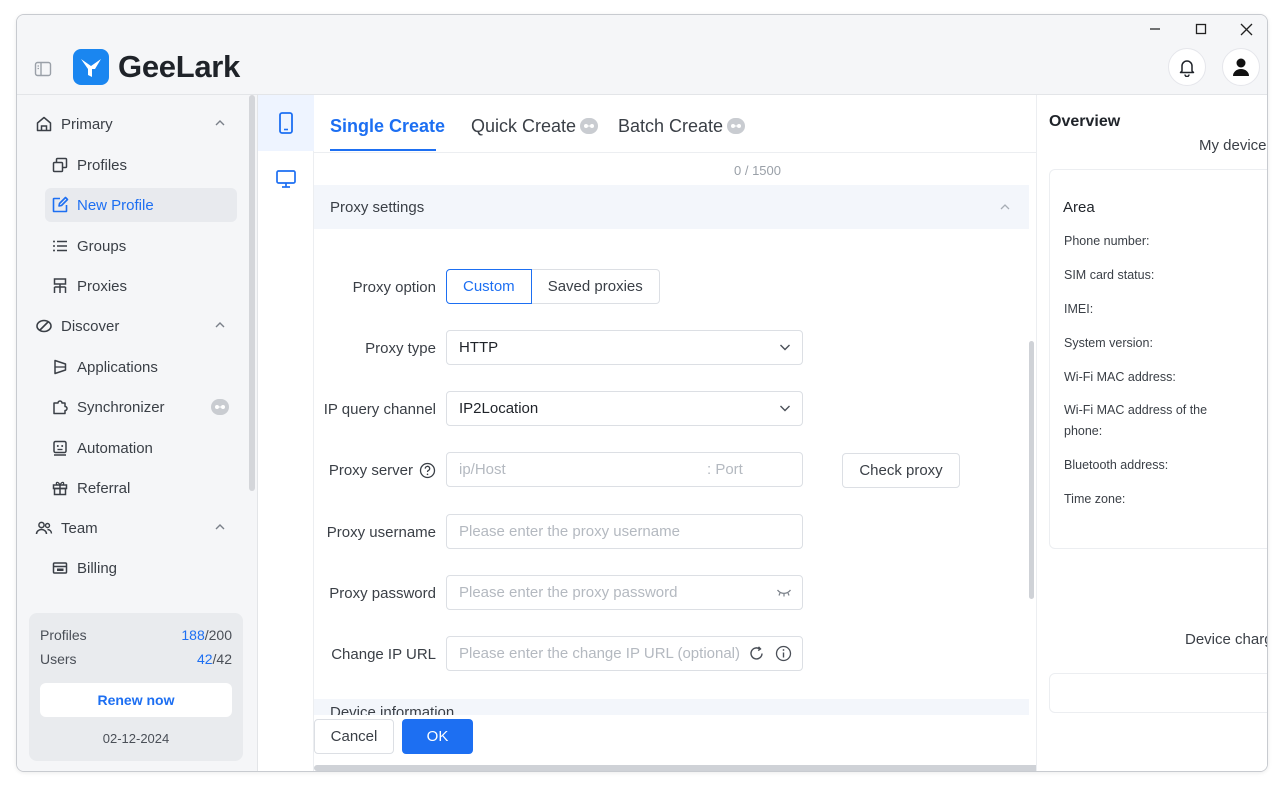  Describe the element at coordinates (427, 470) in the screenshot. I see `help-icon` at that location.